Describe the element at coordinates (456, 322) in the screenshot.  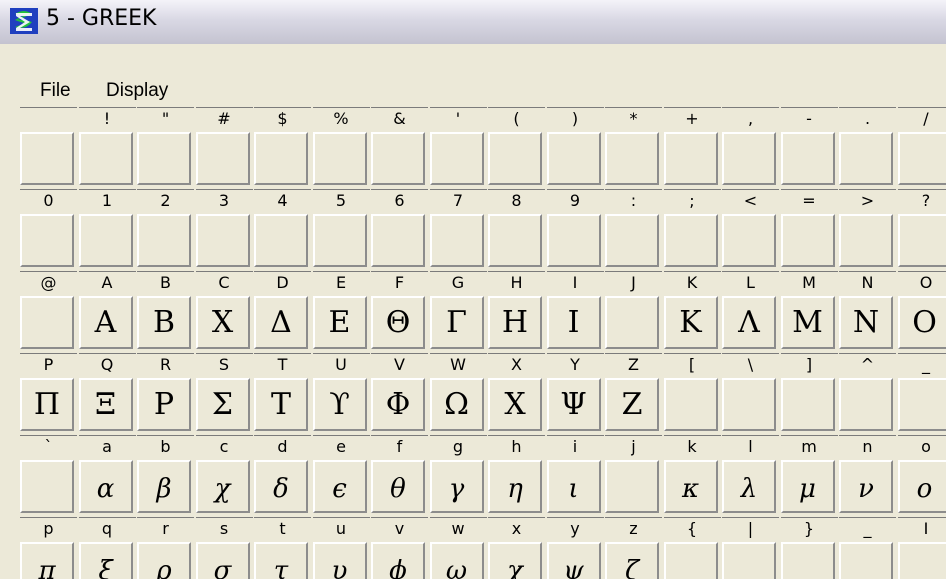
I see `glyph-cell: Γ` at that location.